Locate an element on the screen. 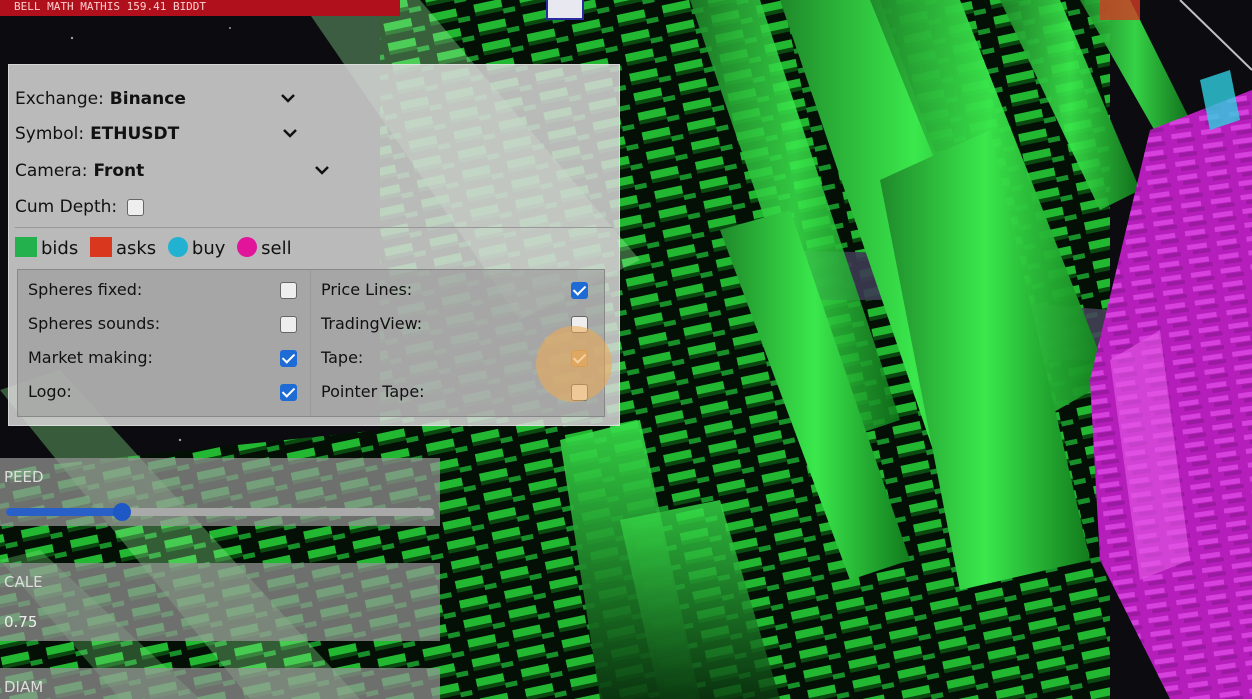  spheres-fixed-checkbox is located at coordinates (288, 290).